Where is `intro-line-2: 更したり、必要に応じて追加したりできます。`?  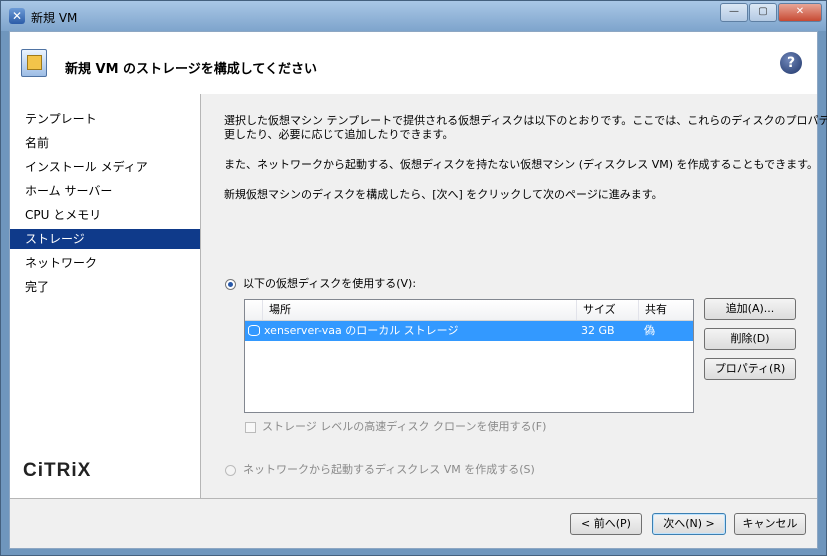 intro-line-2: 更したり、必要に応じて追加したりできます。 is located at coordinates (339, 134).